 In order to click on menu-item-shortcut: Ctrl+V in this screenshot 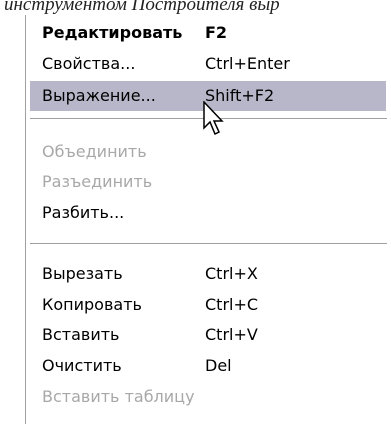, I will do `click(231, 334)`.